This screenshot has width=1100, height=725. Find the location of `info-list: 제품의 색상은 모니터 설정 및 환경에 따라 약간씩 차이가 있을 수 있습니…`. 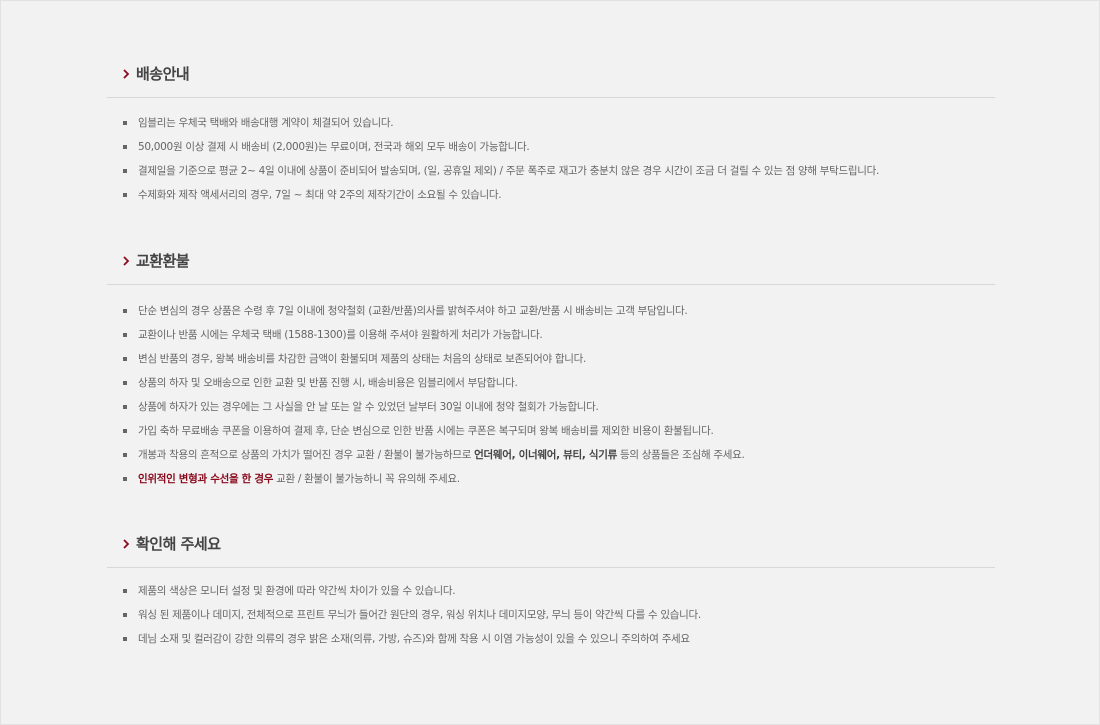

info-list: 제품의 색상은 모니터 설정 및 환경에 따라 약간씩 차이가 있을 수 있습니… is located at coordinates (551, 615).